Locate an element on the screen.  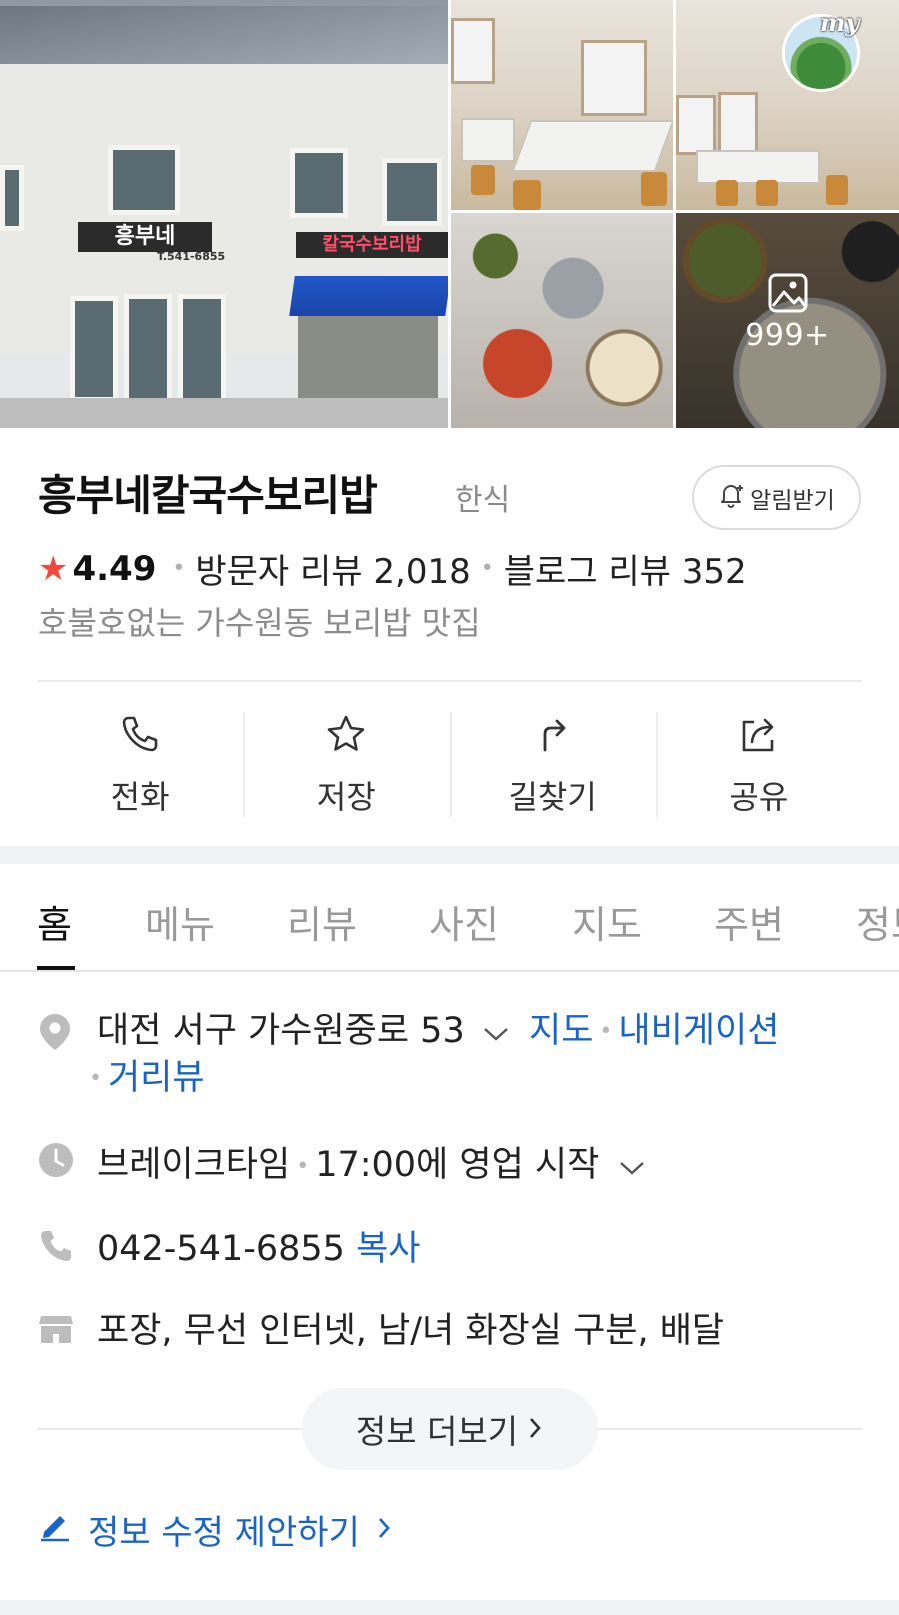
phone-row: 042-541-6855 복사 is located at coordinates (259, 1245).